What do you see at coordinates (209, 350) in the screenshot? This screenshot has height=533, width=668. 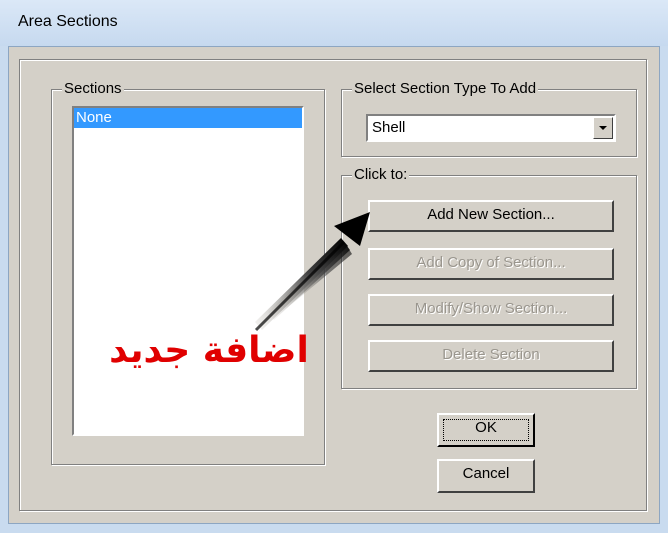 I see `annotation-label: اضافة جديد` at bounding box center [209, 350].